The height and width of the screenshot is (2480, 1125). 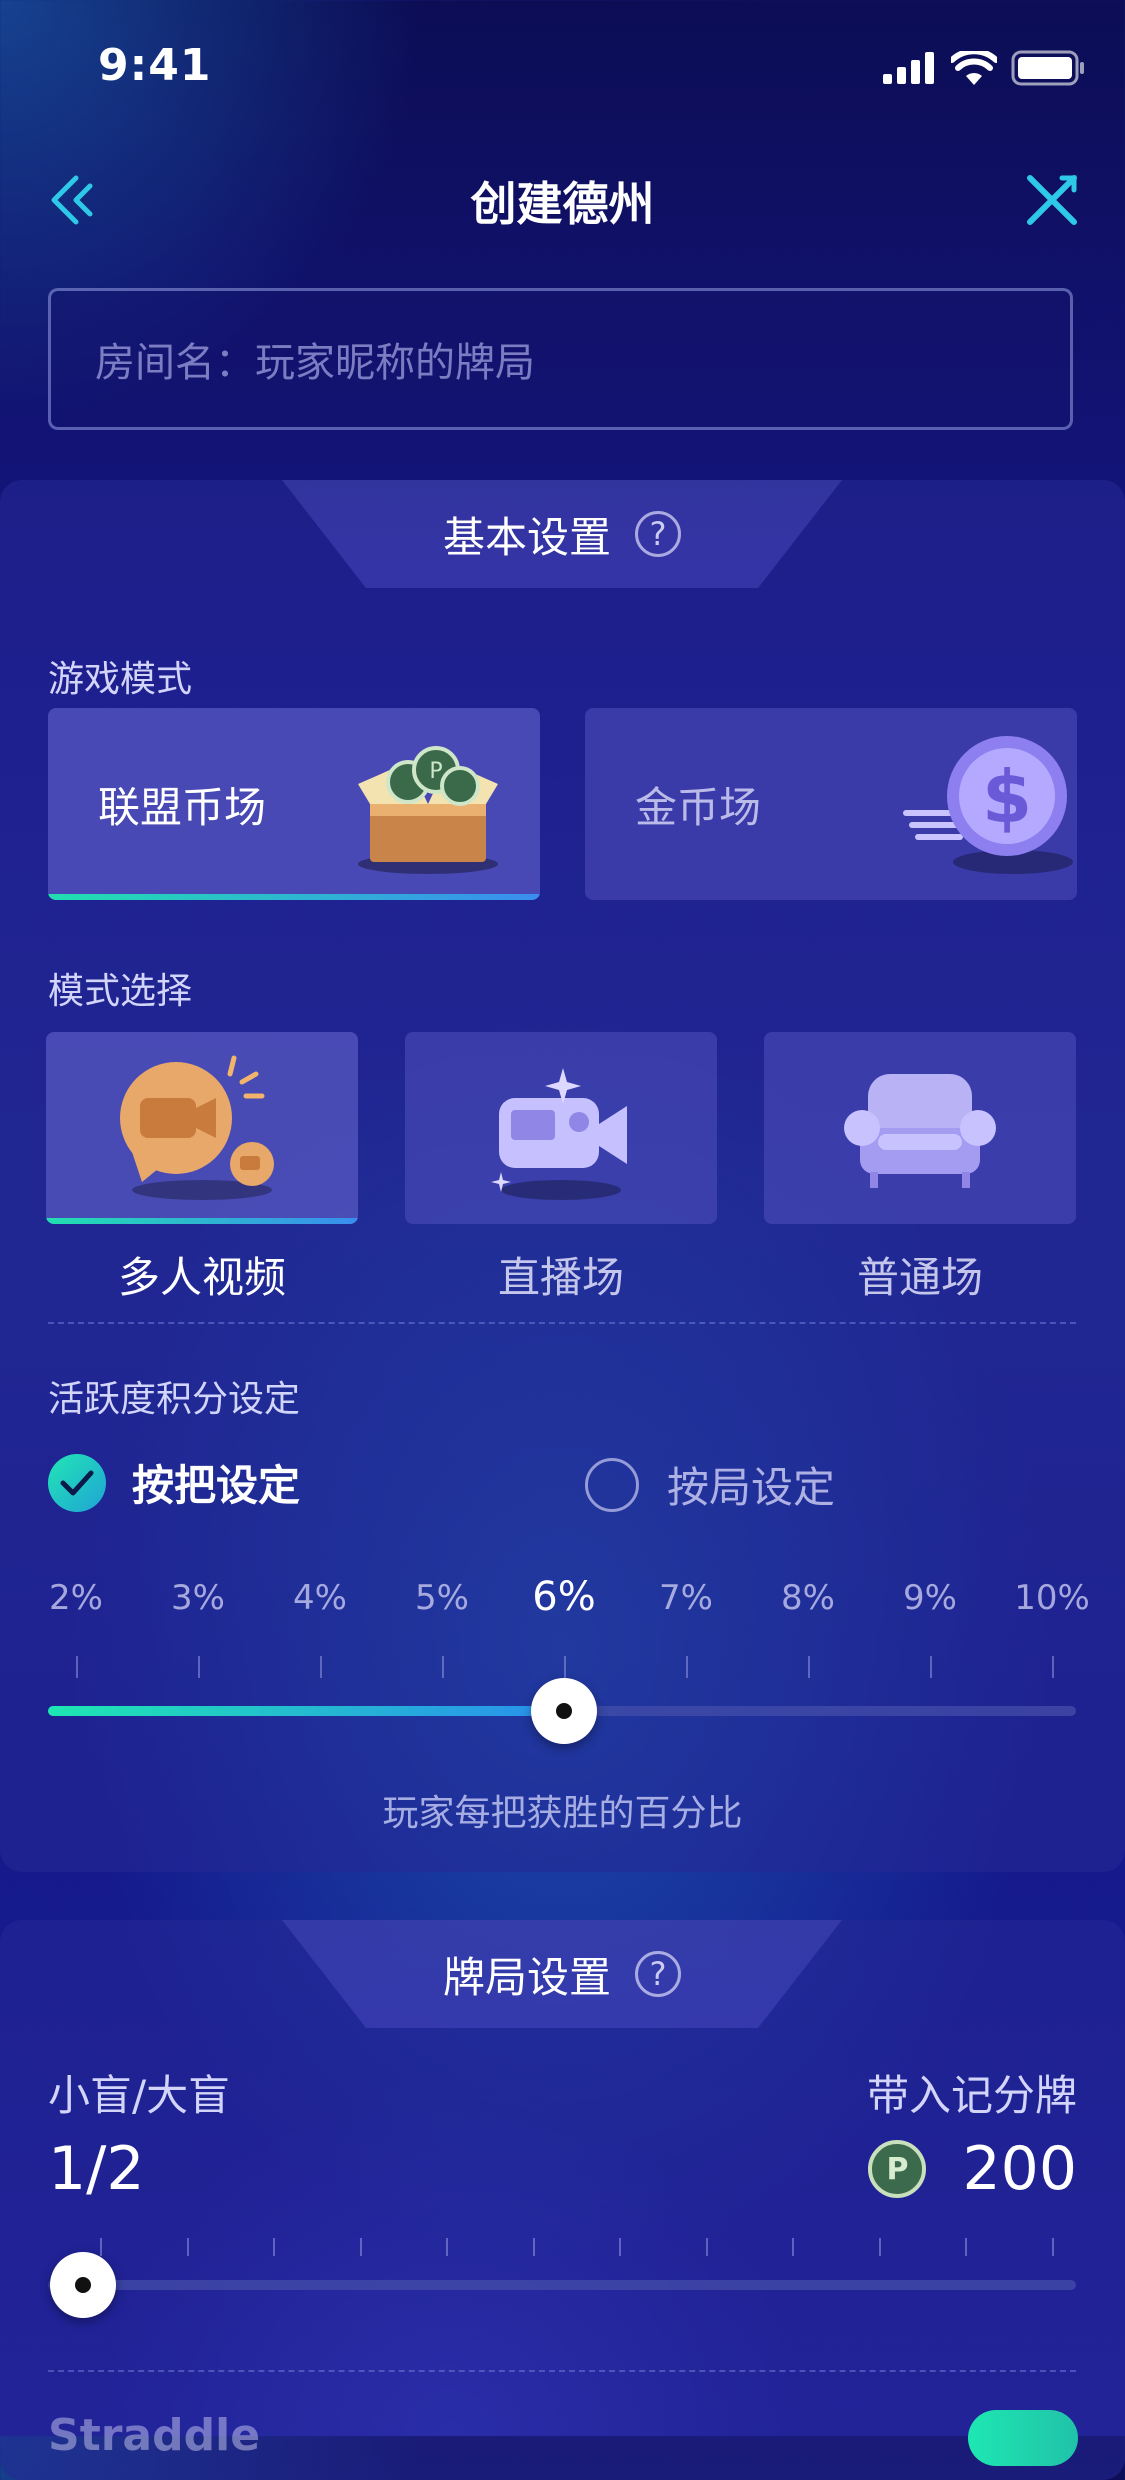 I want to click on dollar-coin-icon: $, so click(x=988, y=805).